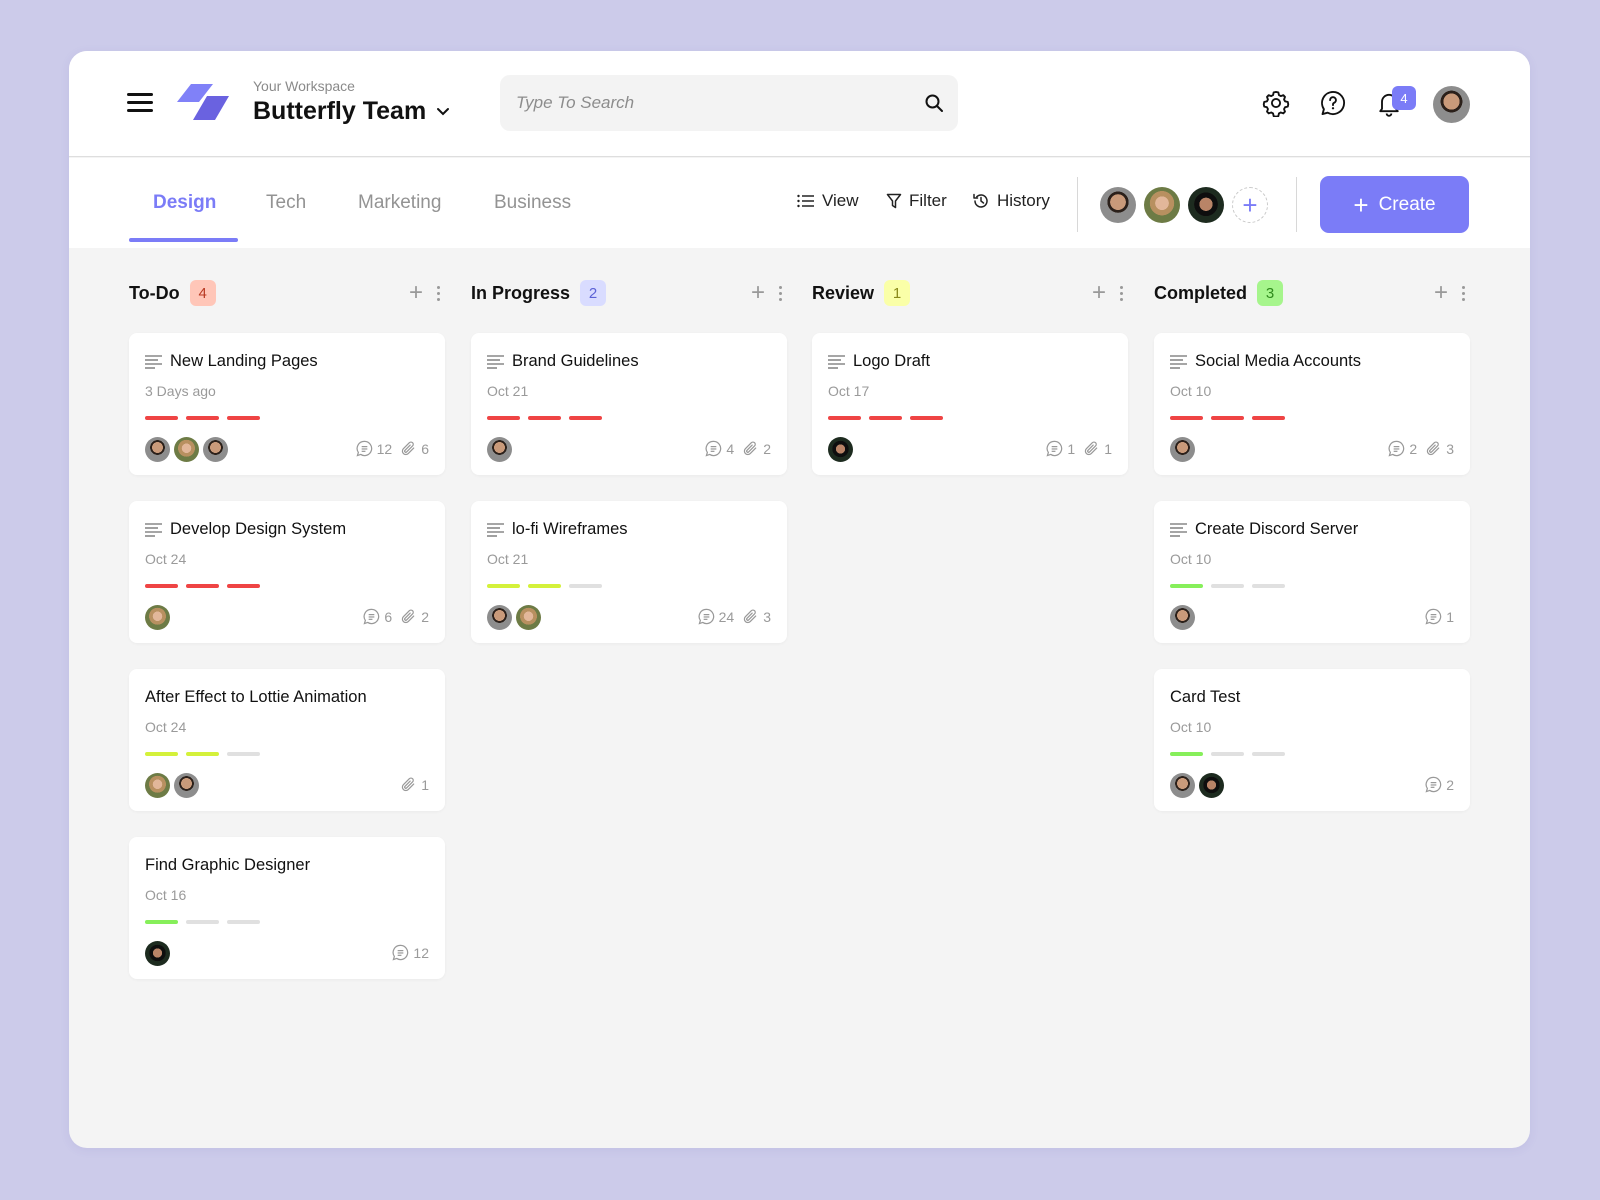  What do you see at coordinates (256, 697) in the screenshot?
I see `card-title-row: After Effect to Lottie Animation` at bounding box center [256, 697].